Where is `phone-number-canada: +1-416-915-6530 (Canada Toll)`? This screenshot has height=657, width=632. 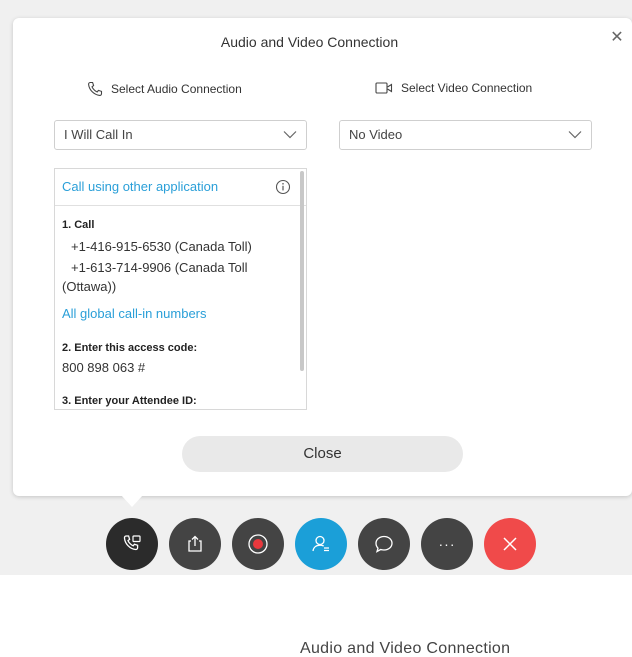
phone-number-canada: +1-416-915-6530 (Canada Toll) is located at coordinates (161, 246).